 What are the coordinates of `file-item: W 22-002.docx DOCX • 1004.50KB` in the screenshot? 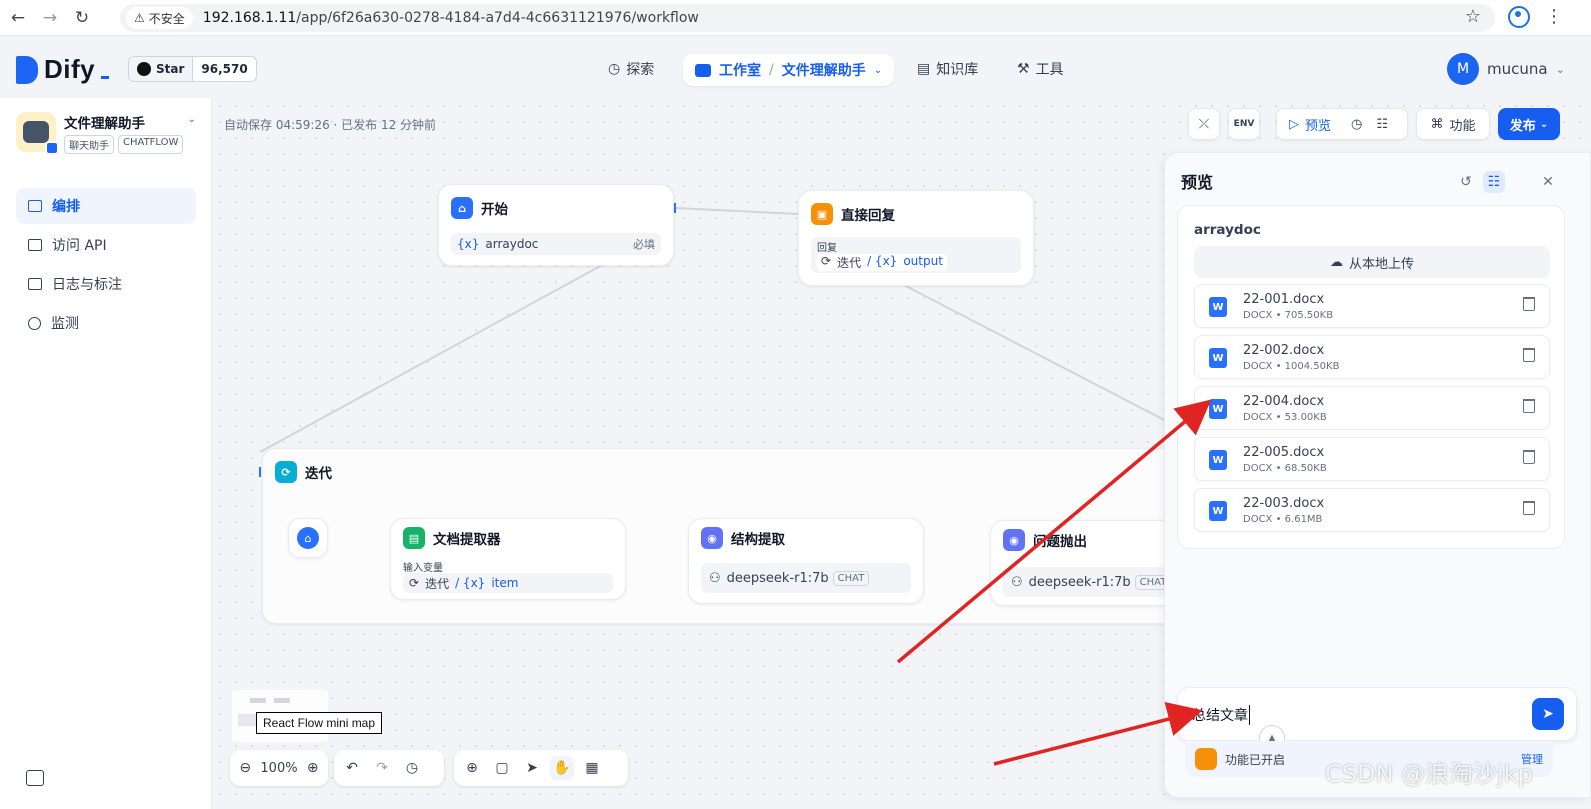 It's located at (1372, 357).